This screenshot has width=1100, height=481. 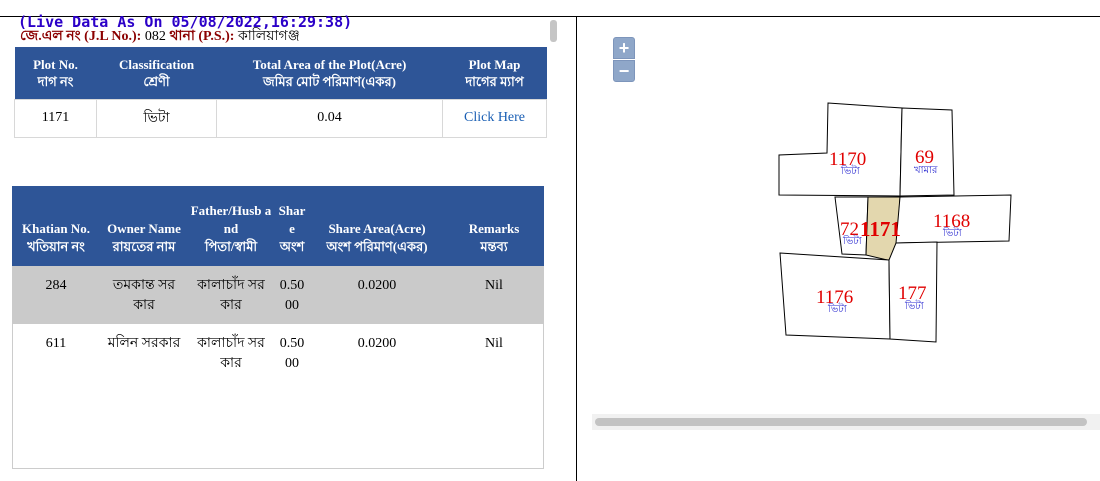 What do you see at coordinates (155, 36) in the screenshot?
I see `jl-value: 082` at bounding box center [155, 36].